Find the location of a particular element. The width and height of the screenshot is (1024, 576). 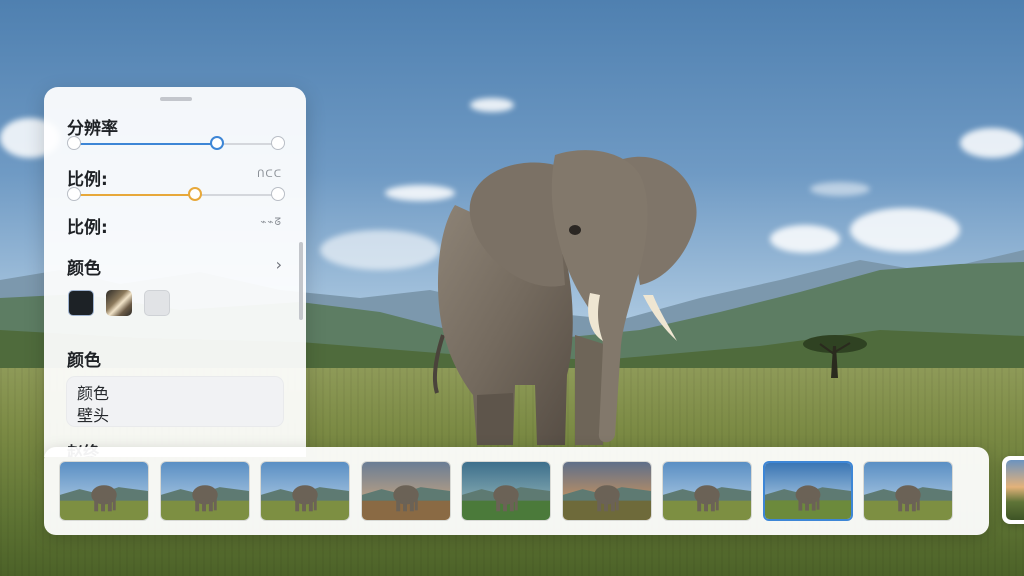

ratio-value: ᑎᑕᑕ is located at coordinates (269, 174).